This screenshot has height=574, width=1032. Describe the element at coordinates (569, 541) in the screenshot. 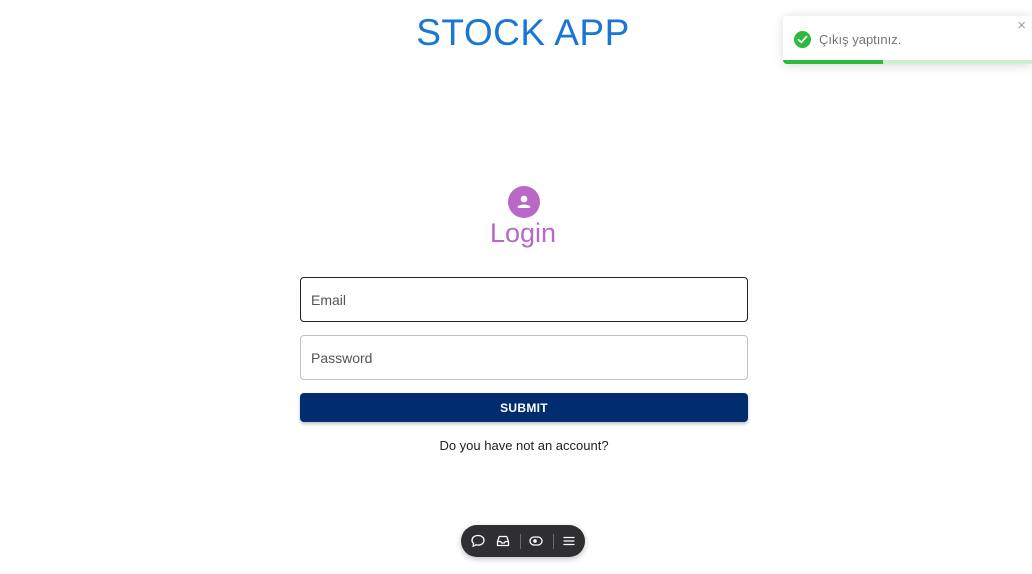

I see `menu-icon` at that location.